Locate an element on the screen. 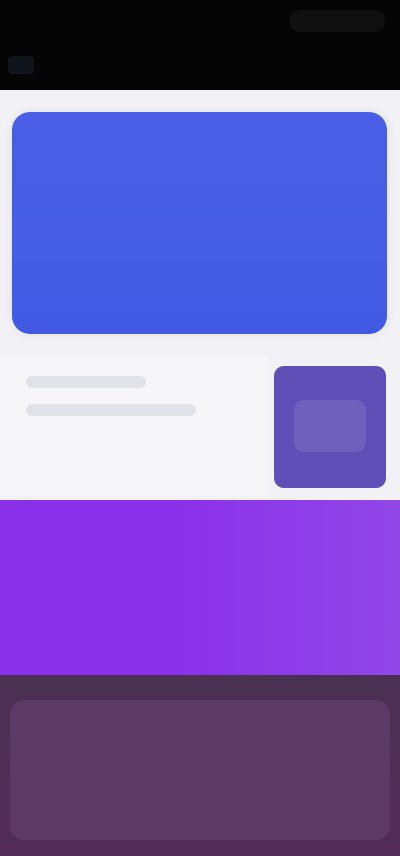  middle-right-tile is located at coordinates (330, 427).